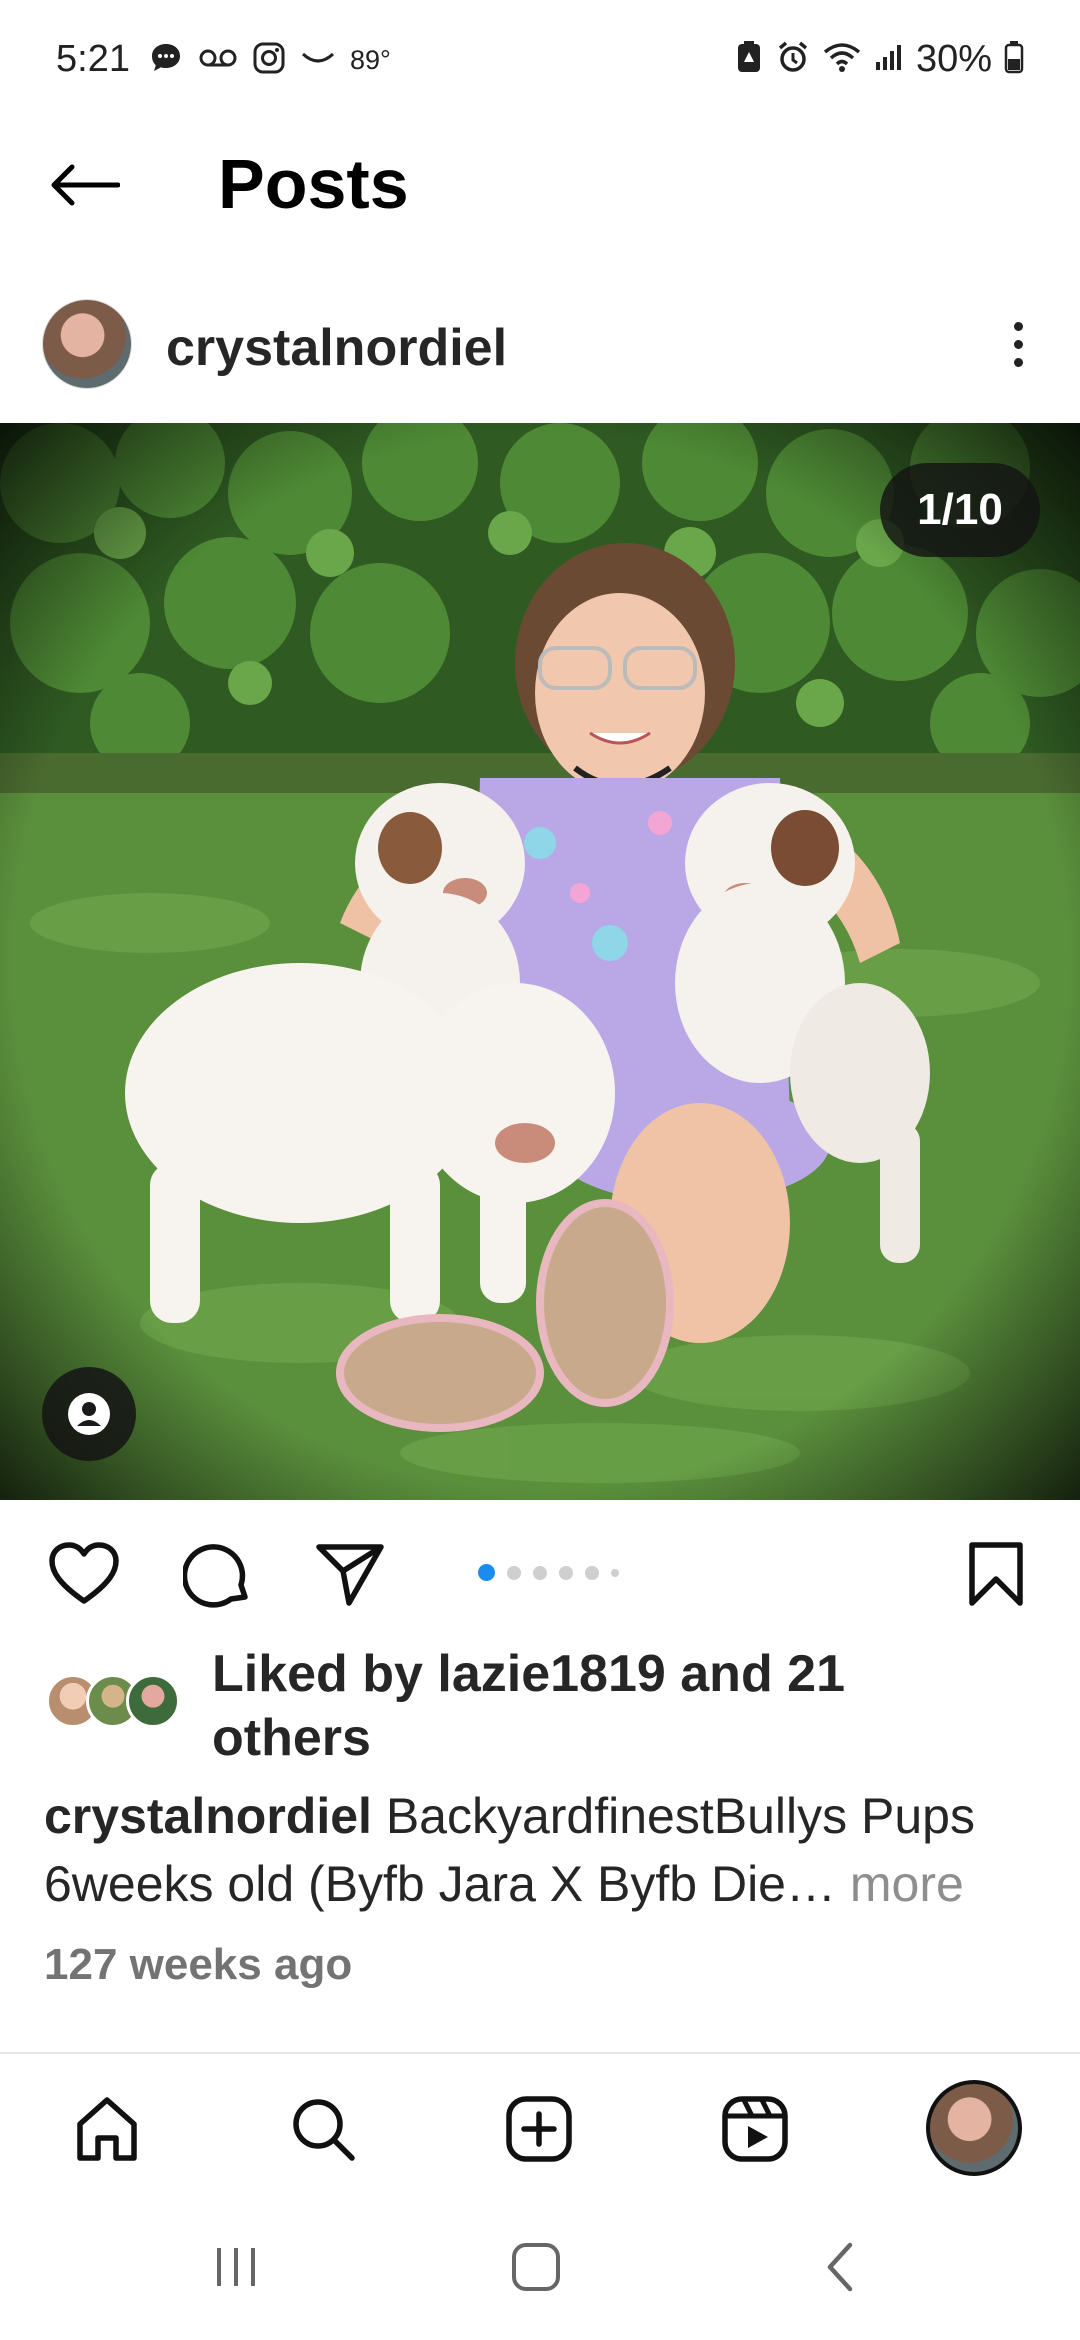  I want to click on comment-button, so click(218, 1574).